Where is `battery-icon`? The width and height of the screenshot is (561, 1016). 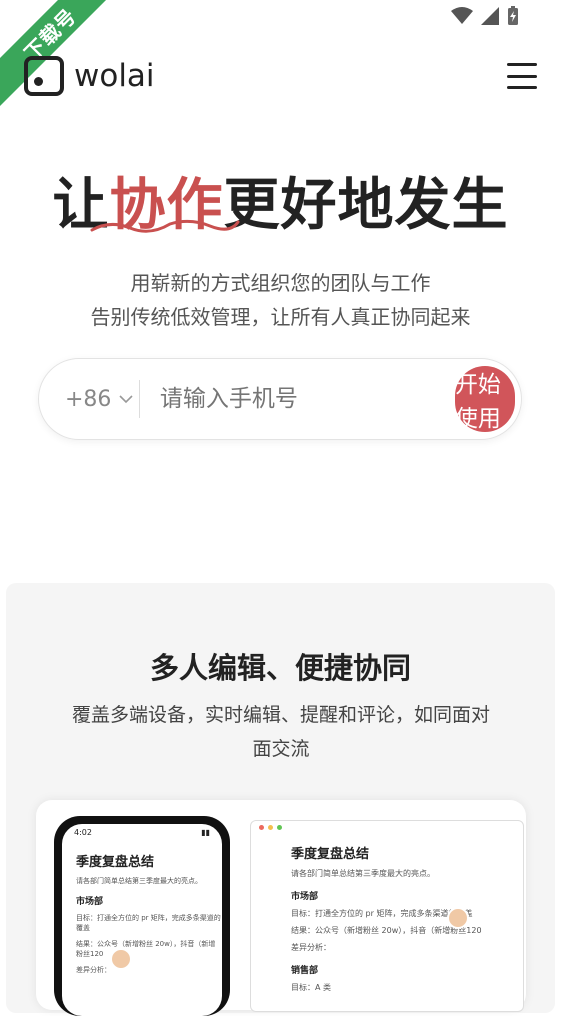 battery-icon is located at coordinates (513, 16).